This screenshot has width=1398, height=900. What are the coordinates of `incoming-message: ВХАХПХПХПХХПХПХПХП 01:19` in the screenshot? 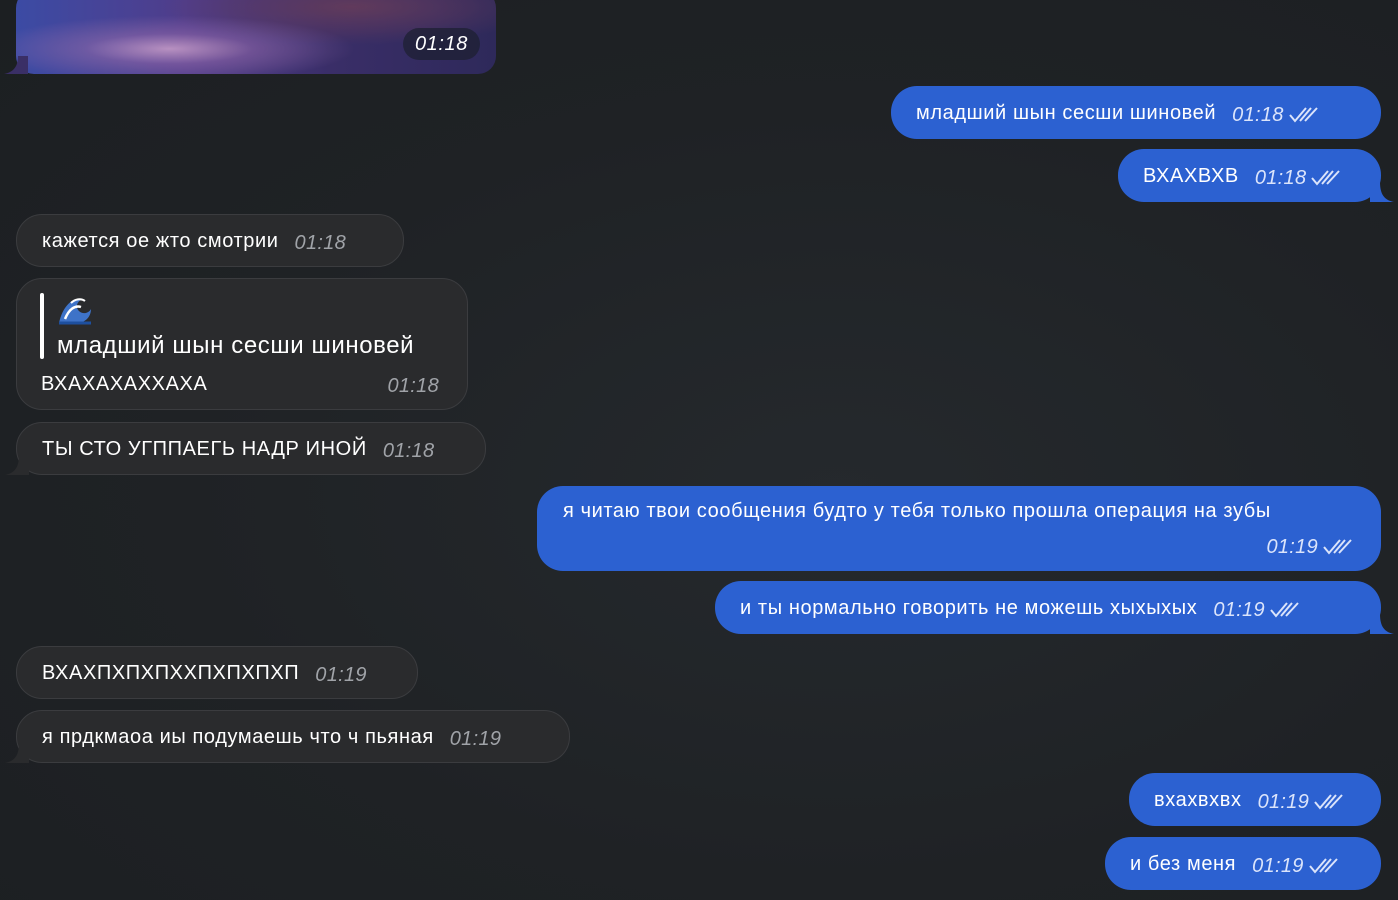 It's located at (217, 672).